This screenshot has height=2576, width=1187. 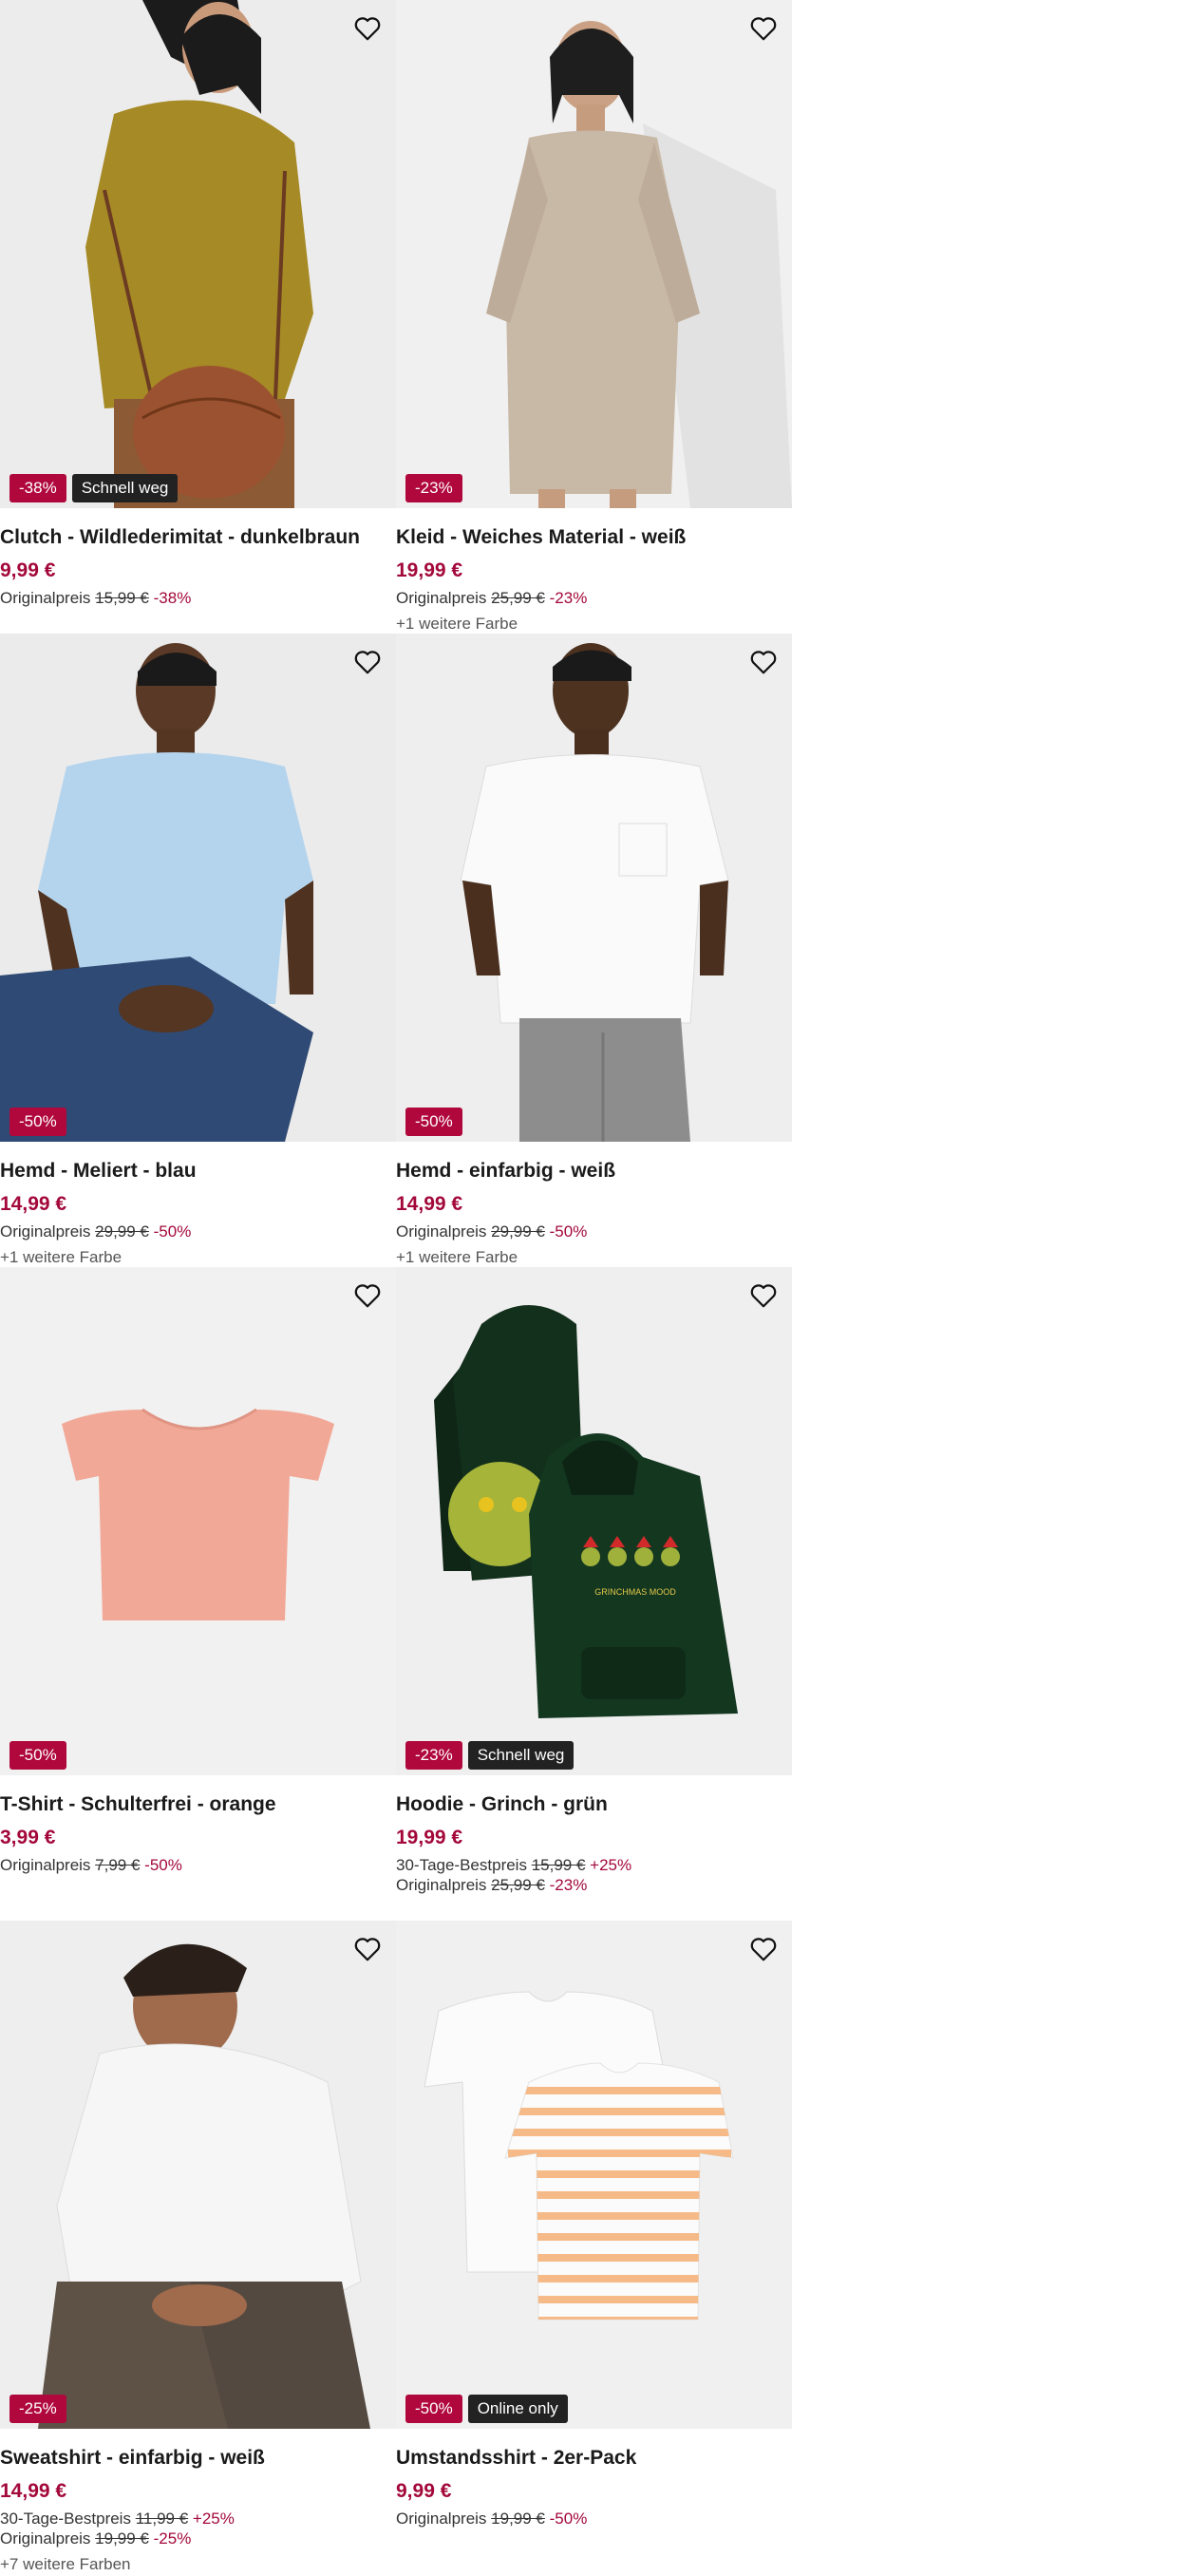 I want to click on product-title: T-Shirt - Schulterfrei - orange, so click(x=198, y=1804).